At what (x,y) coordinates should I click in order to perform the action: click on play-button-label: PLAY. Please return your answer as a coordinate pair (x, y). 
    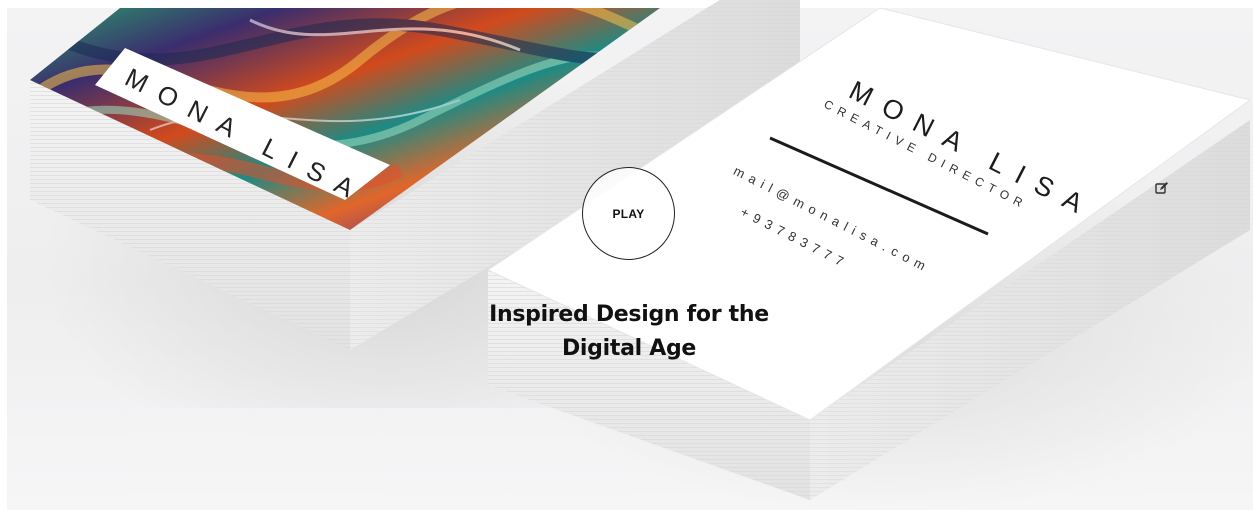
    Looking at the image, I should click on (628, 213).